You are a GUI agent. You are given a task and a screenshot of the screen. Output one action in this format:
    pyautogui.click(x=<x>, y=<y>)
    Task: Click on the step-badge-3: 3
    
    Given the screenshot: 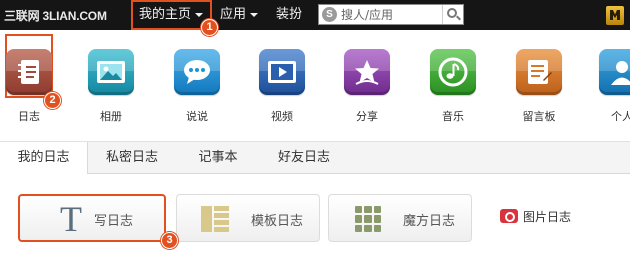 What is the action you would take?
    pyautogui.click(x=169, y=240)
    